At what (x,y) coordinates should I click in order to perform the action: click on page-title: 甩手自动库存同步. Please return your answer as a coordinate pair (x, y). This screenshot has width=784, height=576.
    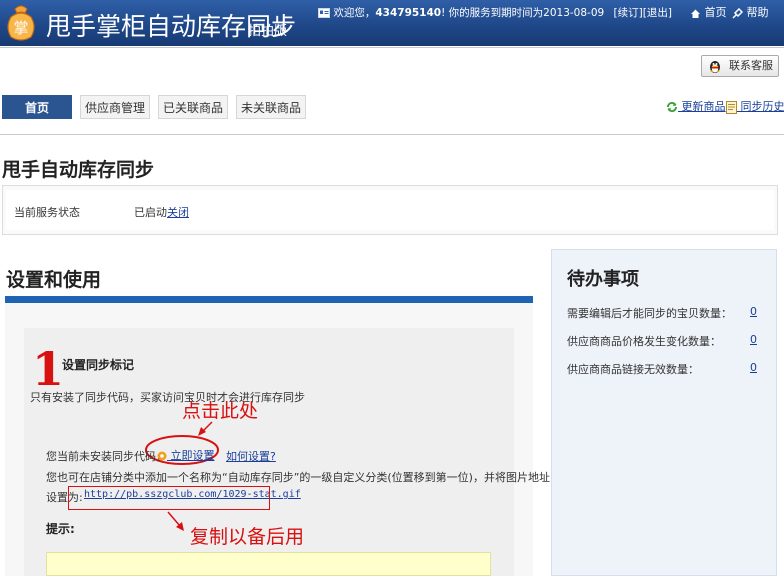
    Looking at the image, I should click on (78, 170).